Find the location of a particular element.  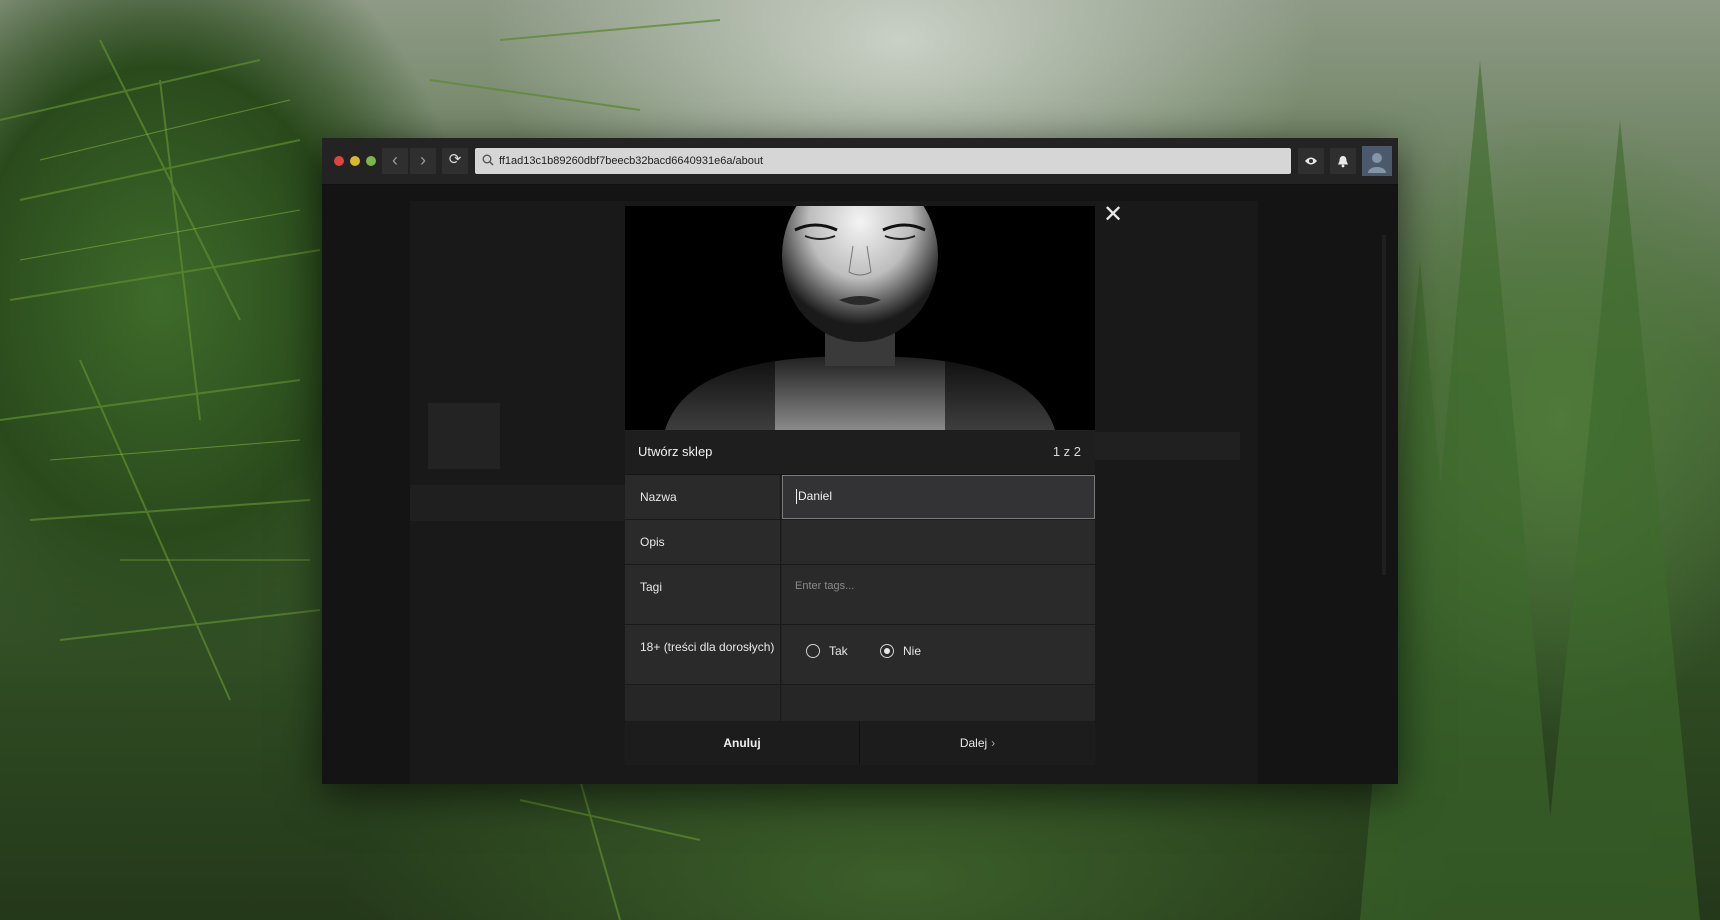

bell-icon is located at coordinates (1343, 161).